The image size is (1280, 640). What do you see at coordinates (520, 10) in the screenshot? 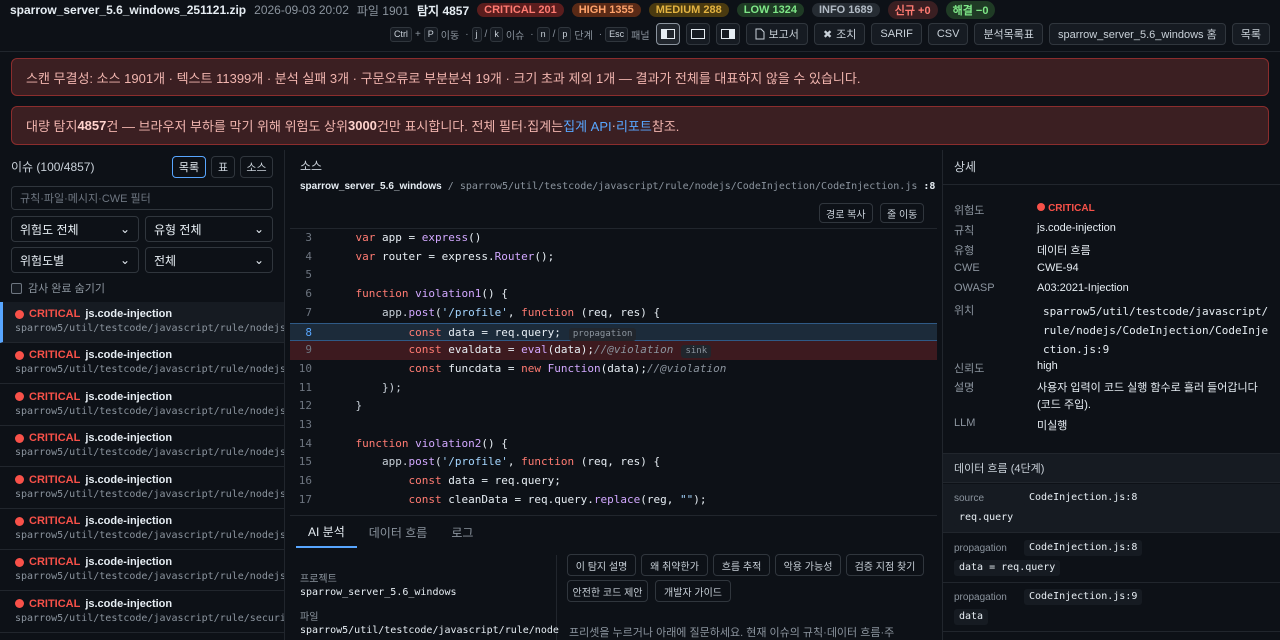
I see `critical-badge: CRITICAL 201` at bounding box center [520, 10].